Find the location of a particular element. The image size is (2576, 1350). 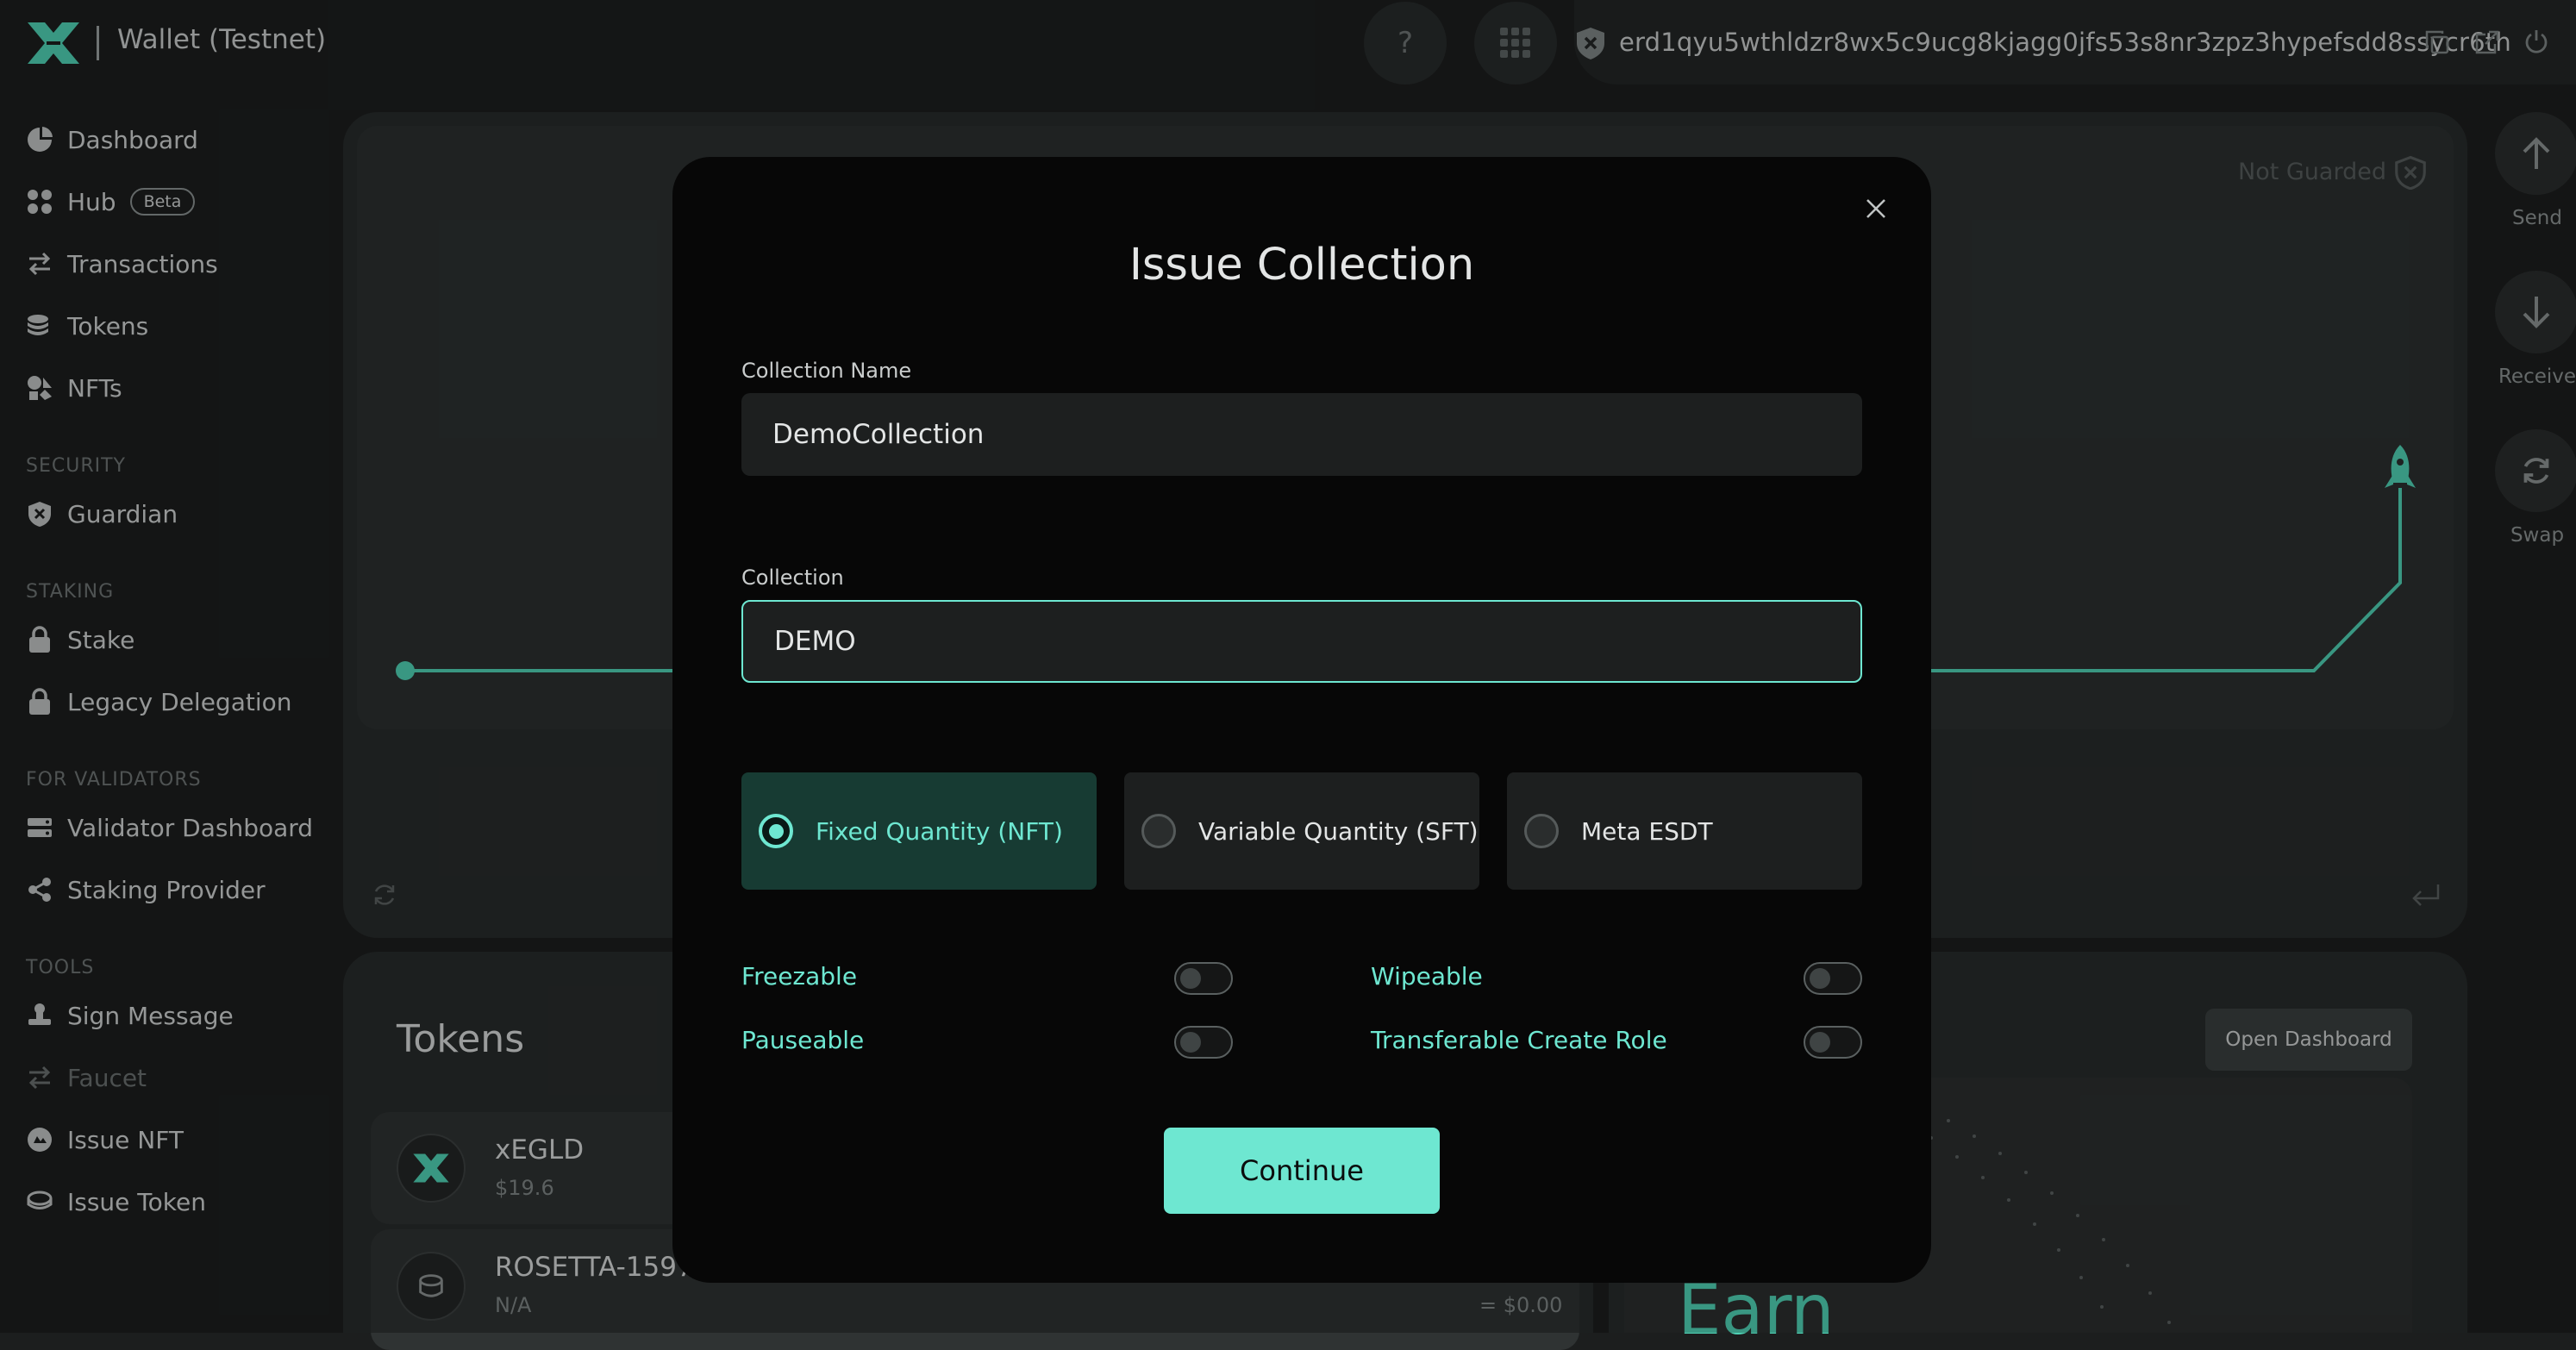

transferable-create-role-toggle is located at coordinates (1833, 1042).